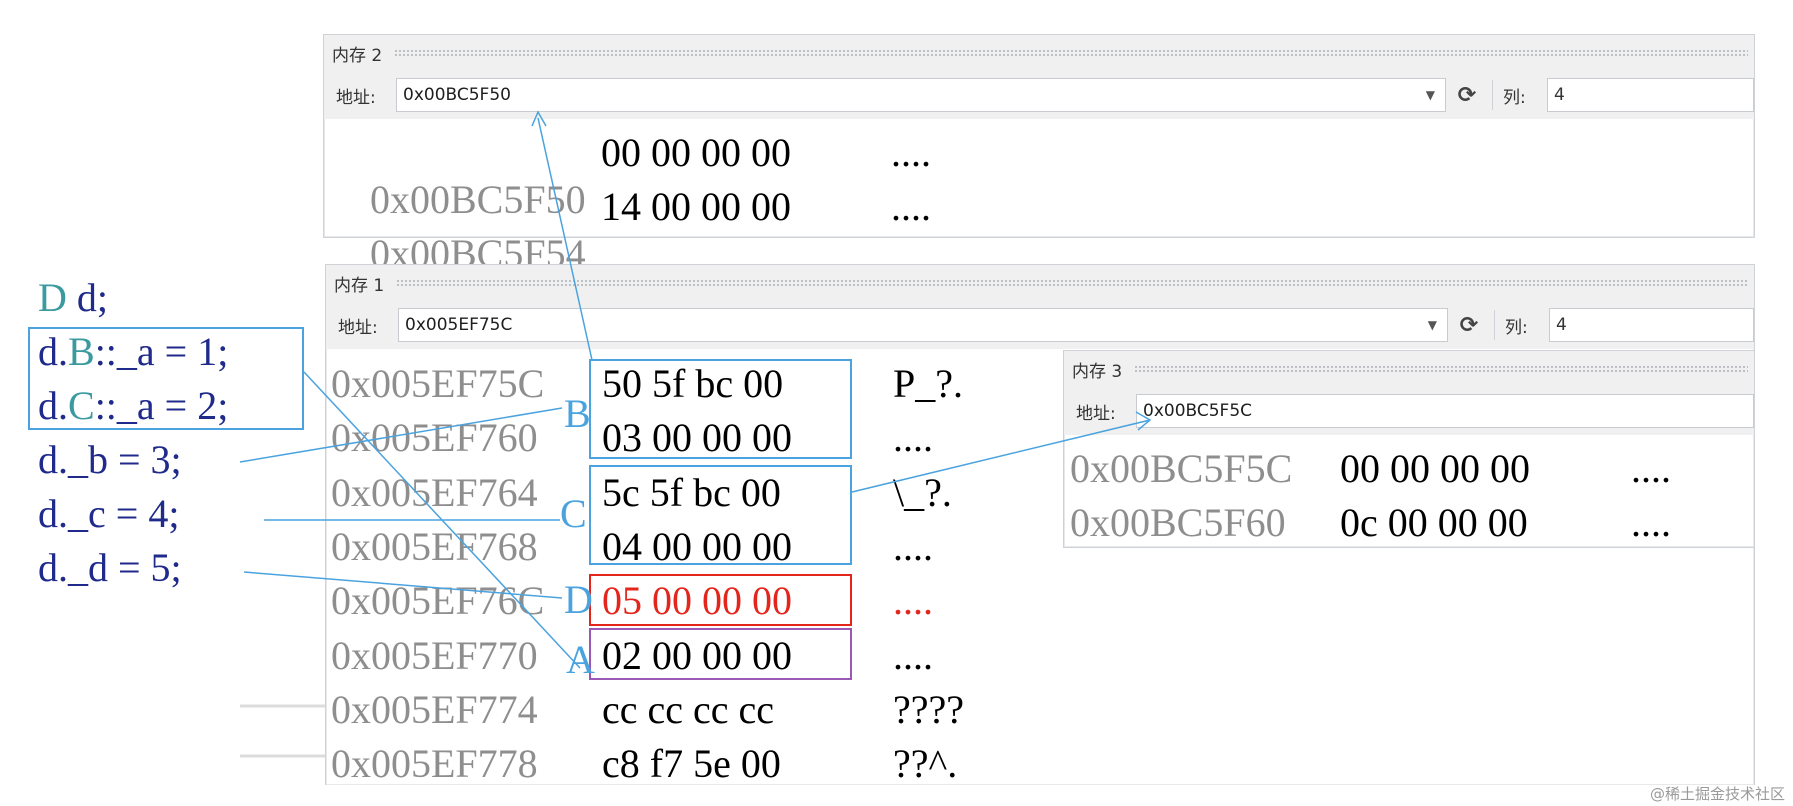 Image resolution: width=1793 pixels, height=806 pixels. What do you see at coordinates (928, 383) in the screenshot?
I see `row-chars: P_?.` at bounding box center [928, 383].